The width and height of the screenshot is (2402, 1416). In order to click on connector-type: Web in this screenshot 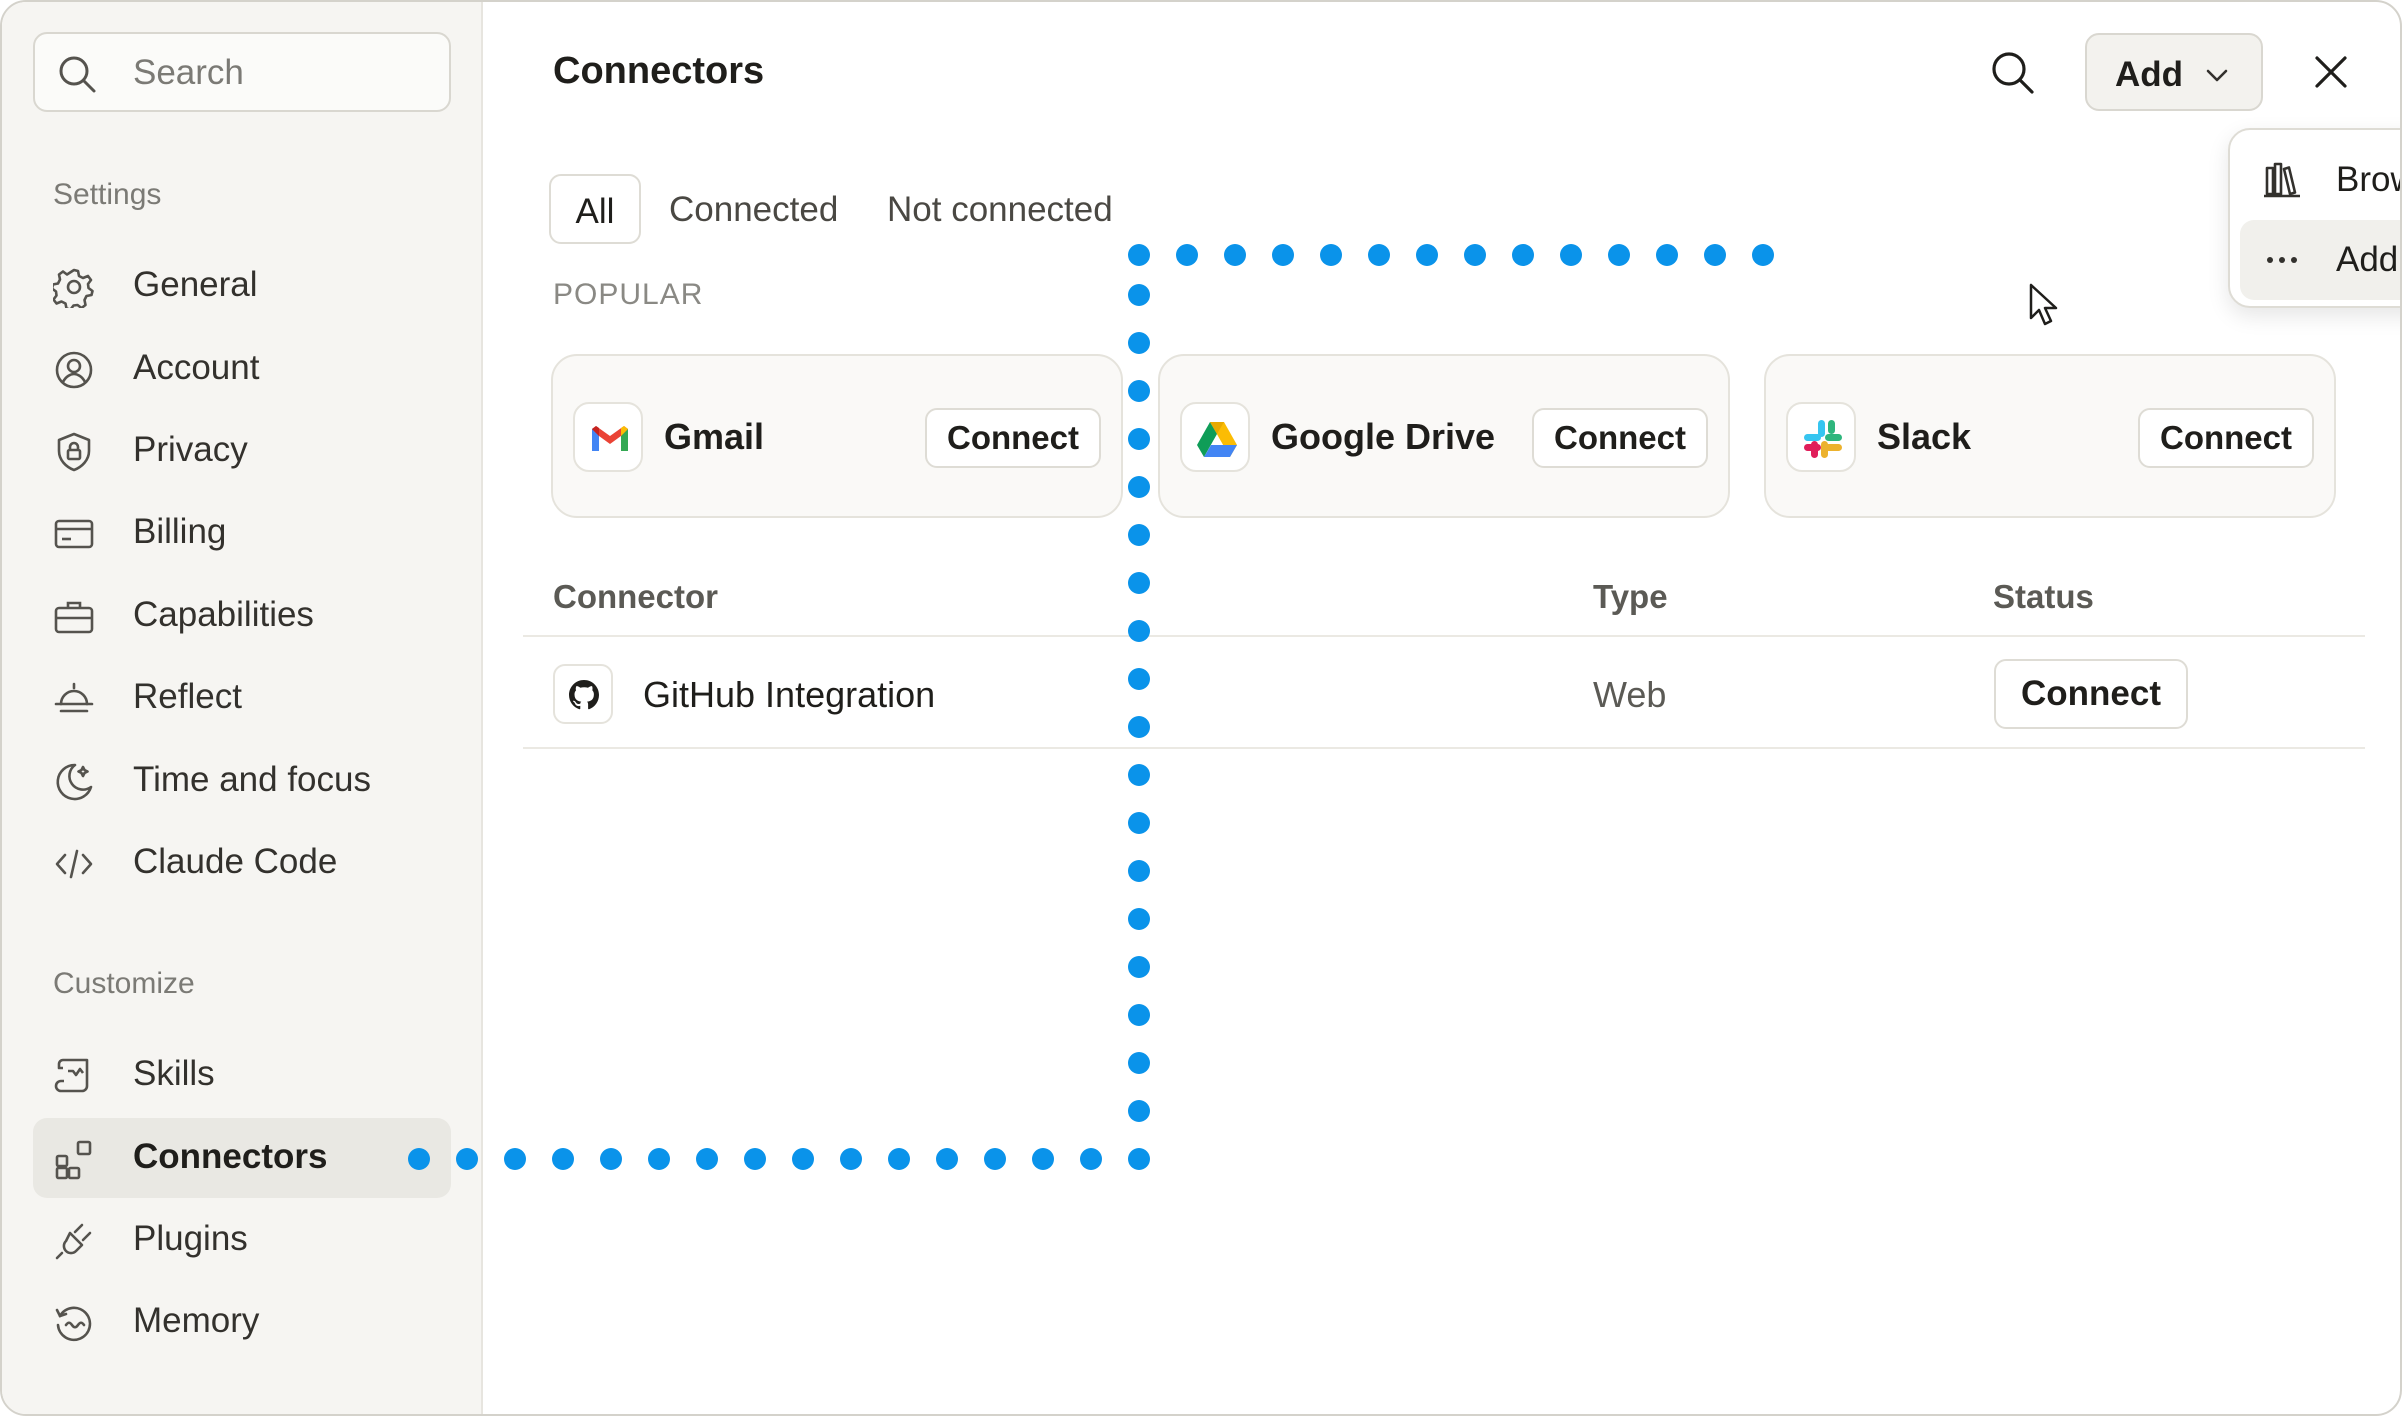, I will do `click(1630, 694)`.